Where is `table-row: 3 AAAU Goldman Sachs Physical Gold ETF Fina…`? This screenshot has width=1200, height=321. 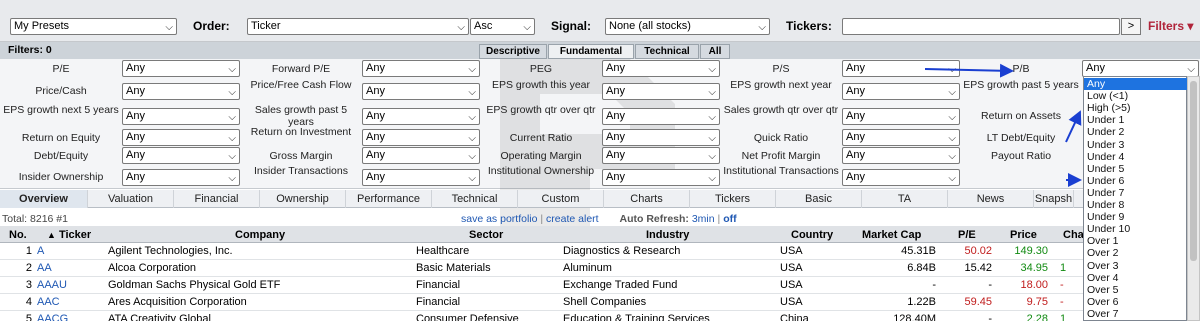
table-row: 3 AAAU Goldman Sachs Physical Gold ETF Fina… is located at coordinates (600, 285).